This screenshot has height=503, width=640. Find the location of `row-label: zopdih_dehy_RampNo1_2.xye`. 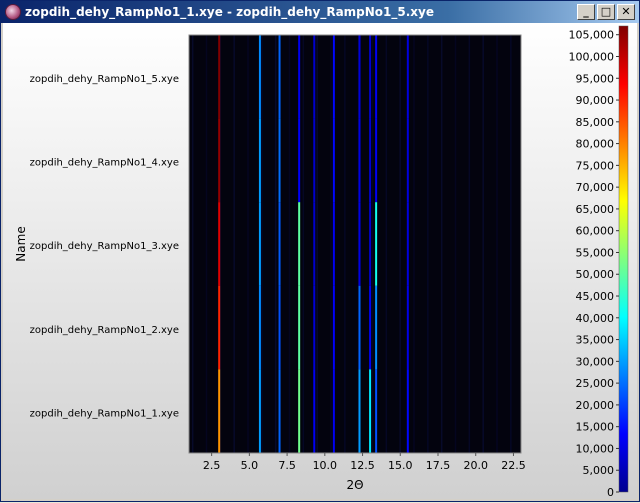

row-label: zopdih_dehy_RampNo1_2.xye is located at coordinates (104, 330).